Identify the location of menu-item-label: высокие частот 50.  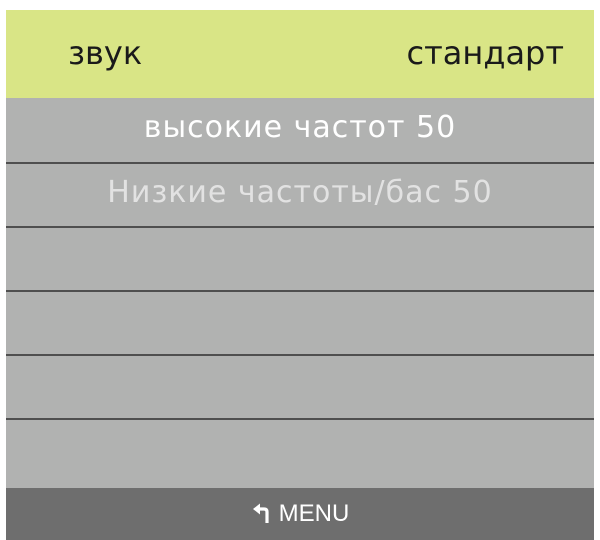
(300, 127).